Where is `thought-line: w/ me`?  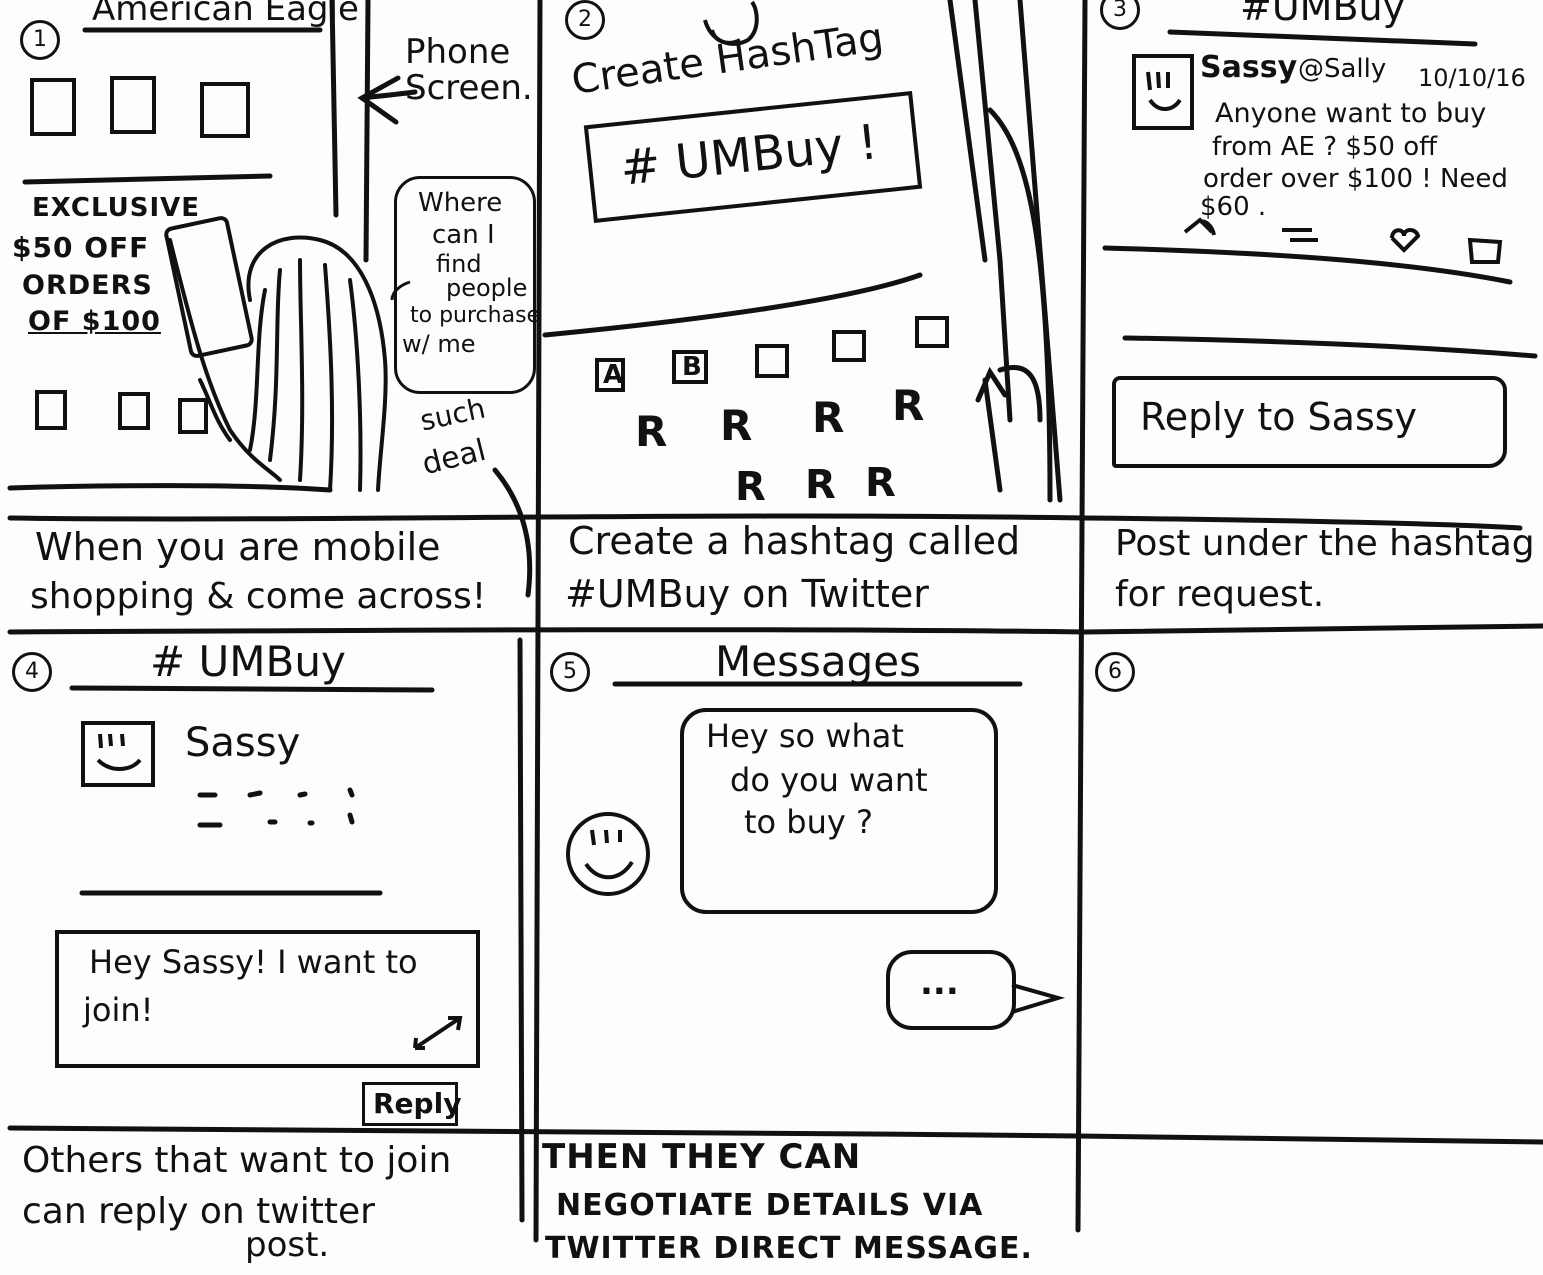 thought-line: w/ me is located at coordinates (439, 344).